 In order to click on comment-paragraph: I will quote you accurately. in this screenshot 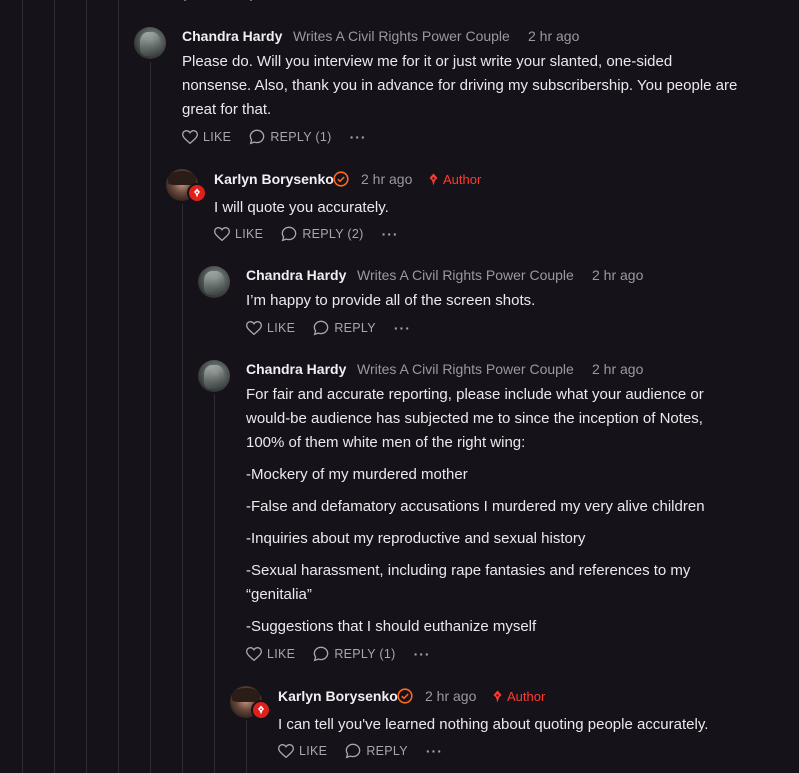, I will do `click(301, 207)`.